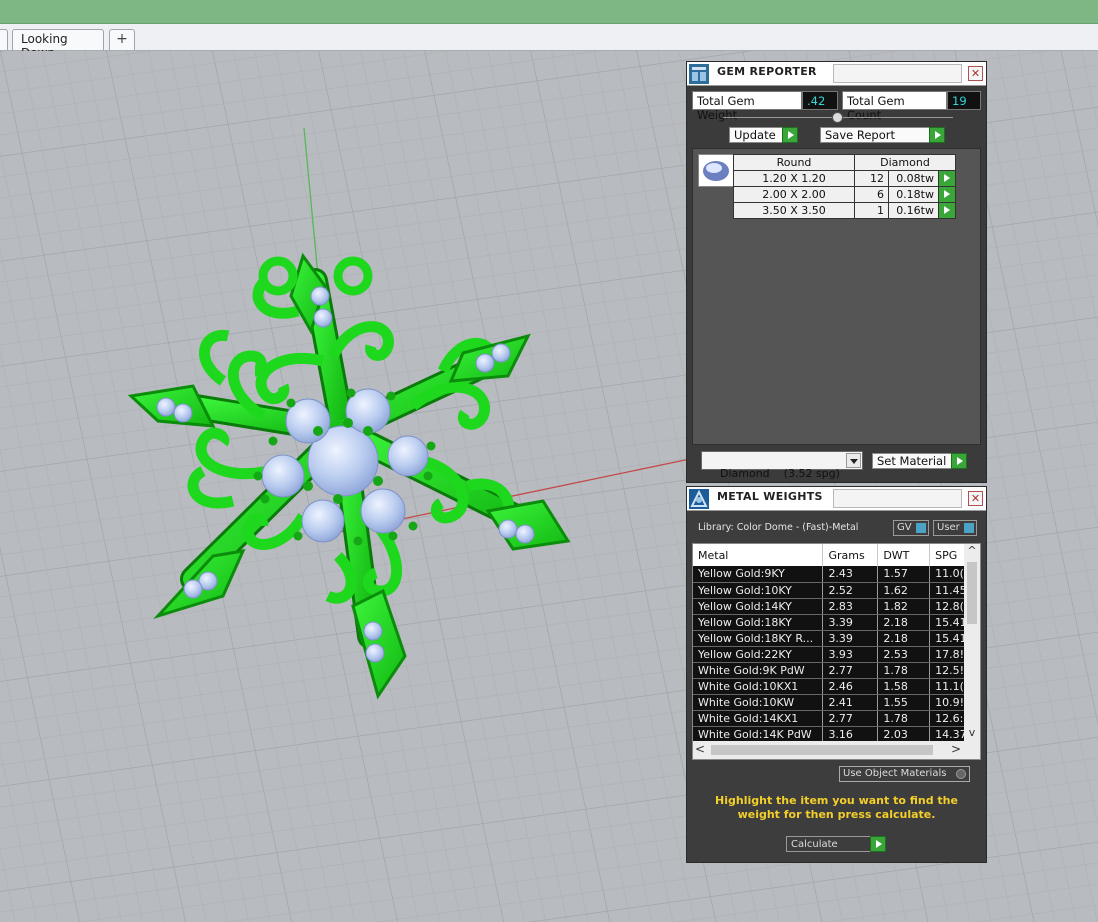  Describe the element at coordinates (122, 39) in the screenshot. I see `add-tab-button: +` at that location.